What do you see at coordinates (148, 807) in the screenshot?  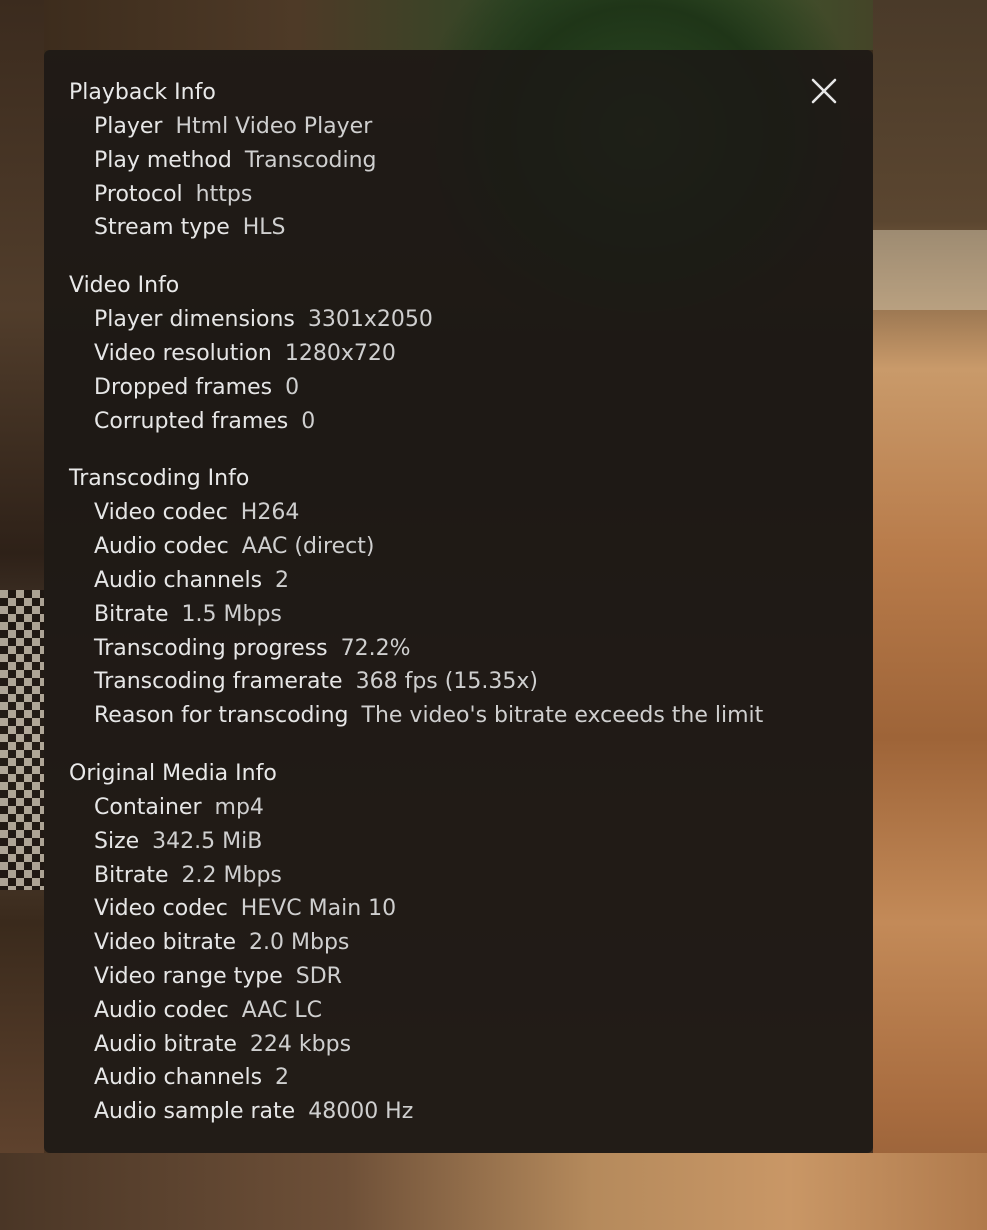 I see `stat-label: Container` at bounding box center [148, 807].